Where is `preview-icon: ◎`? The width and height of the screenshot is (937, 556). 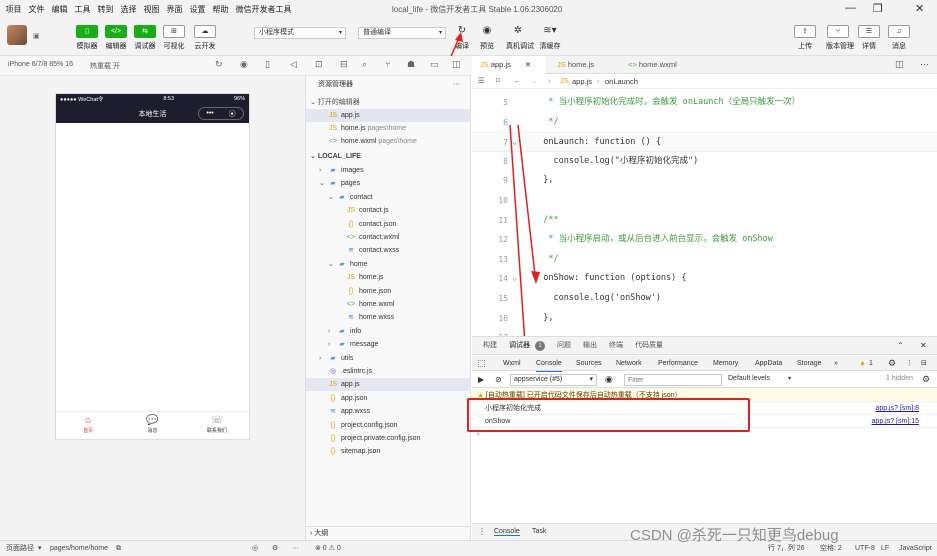
preview-icon: ◎ is located at coordinates (255, 548).